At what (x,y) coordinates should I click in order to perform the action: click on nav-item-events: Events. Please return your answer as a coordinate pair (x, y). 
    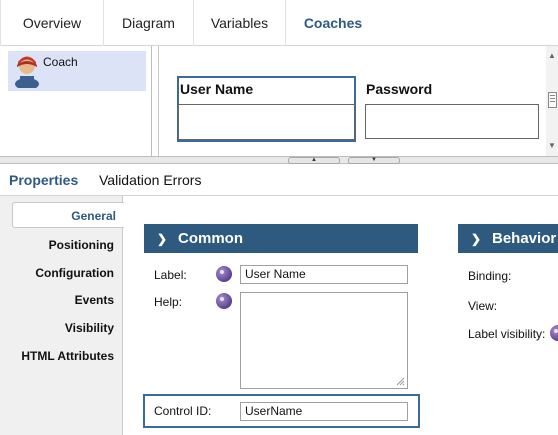
    Looking at the image, I should click on (94, 300).